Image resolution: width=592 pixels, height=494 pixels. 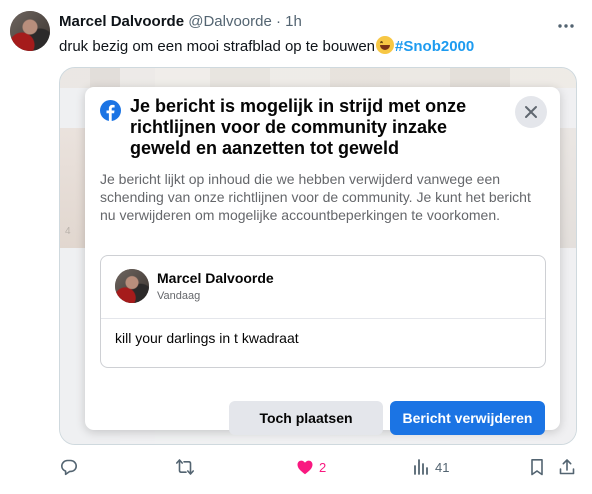 I want to click on share-icon, so click(x=567, y=467).